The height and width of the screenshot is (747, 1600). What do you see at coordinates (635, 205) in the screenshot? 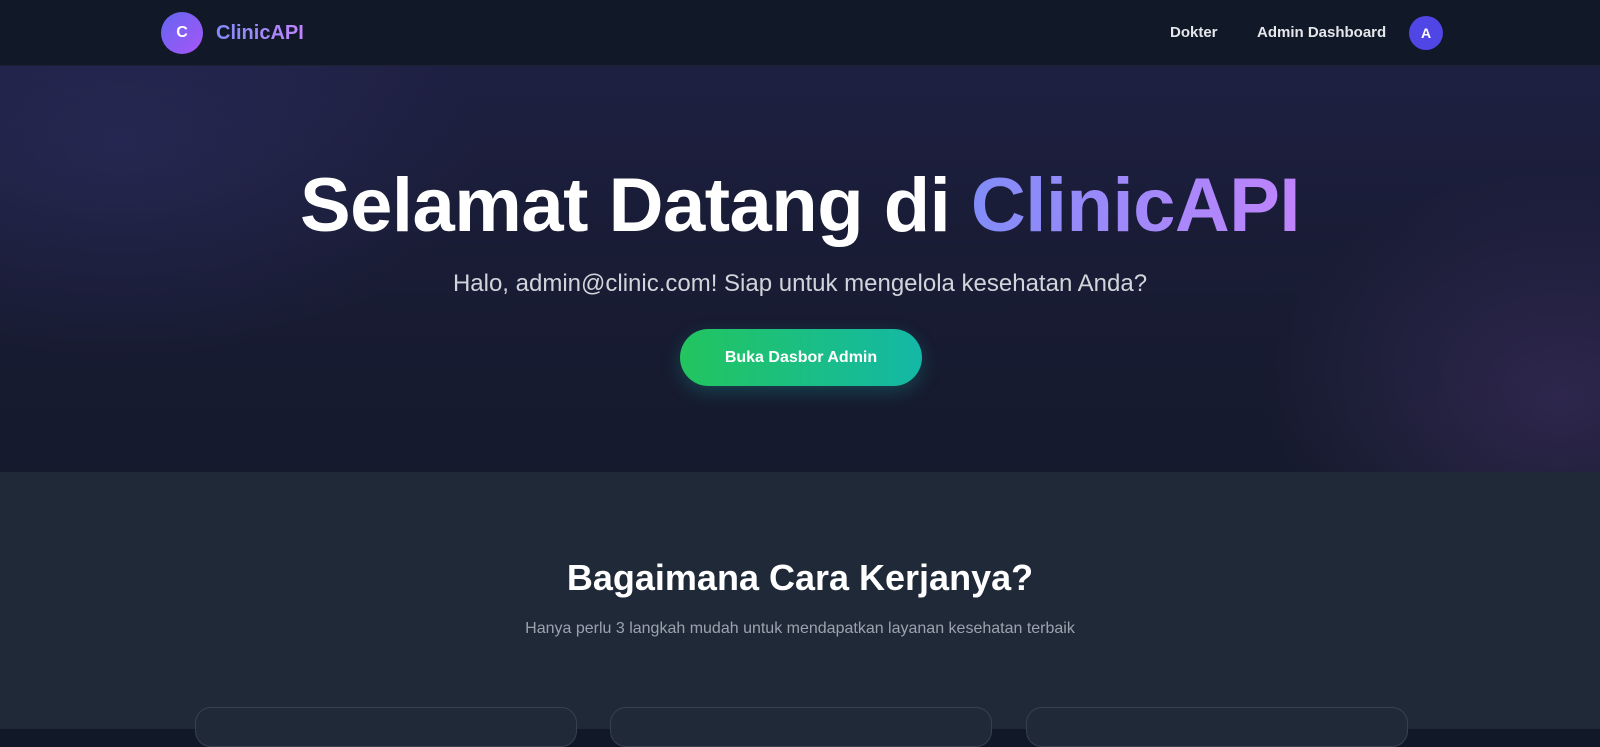
I see `hero-title-prefix: Selamat Datang di` at bounding box center [635, 205].